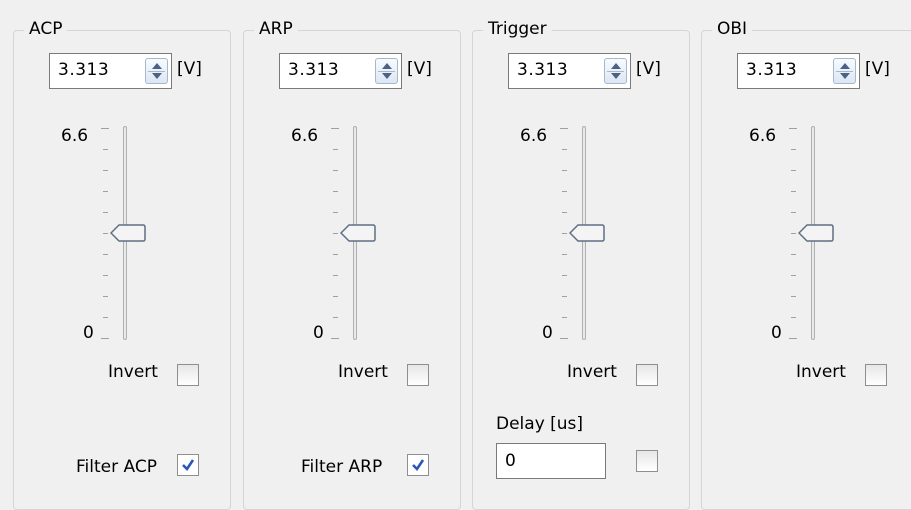 This screenshot has width=911, height=510. I want to click on acp-voltage-spinbox: 3.313, so click(110, 71).